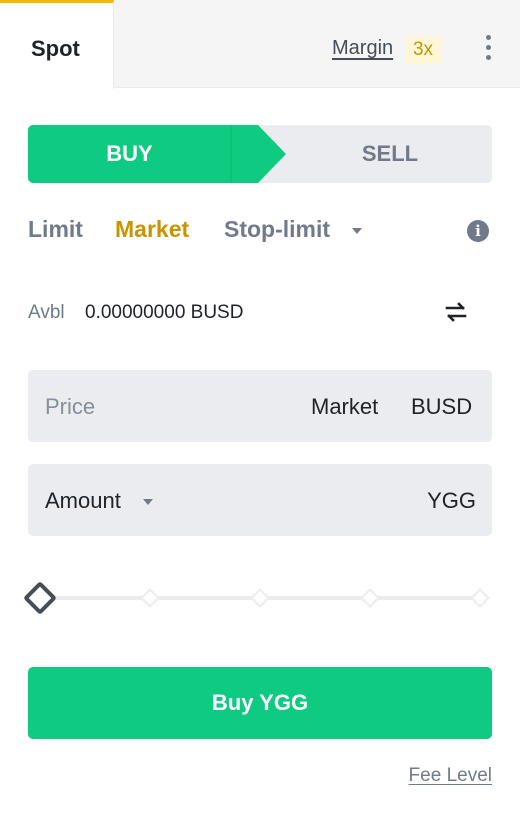 The image size is (520, 818). What do you see at coordinates (489, 48) in the screenshot?
I see `more-options-icon` at bounding box center [489, 48].